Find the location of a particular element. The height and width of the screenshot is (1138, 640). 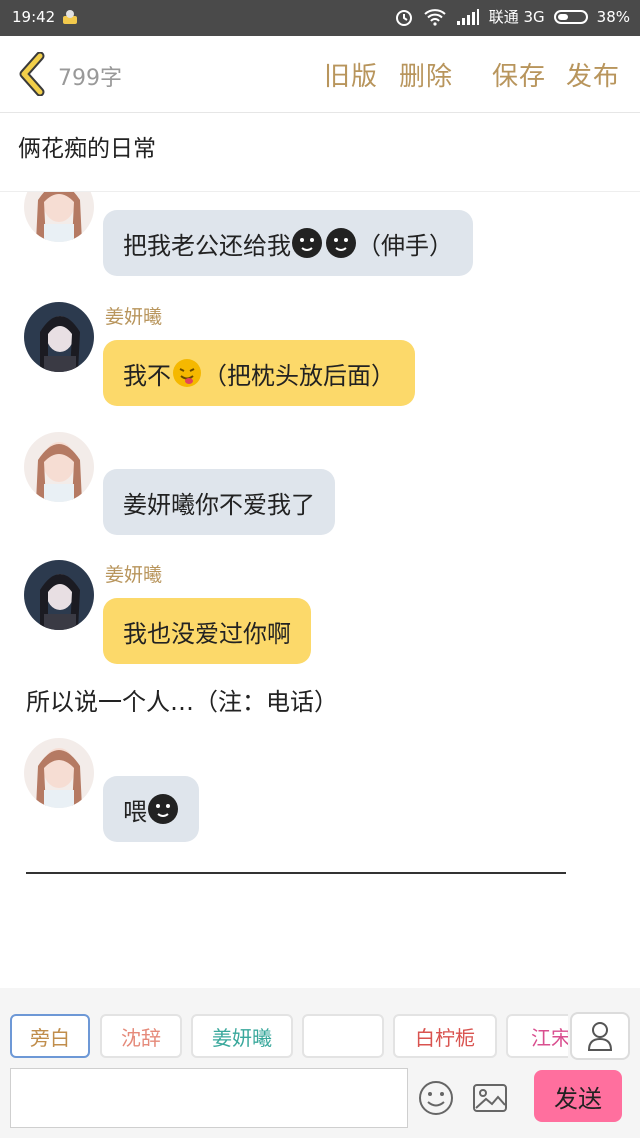

role-chip-jiangyanxi: 姜妍曦 is located at coordinates (242, 1036).